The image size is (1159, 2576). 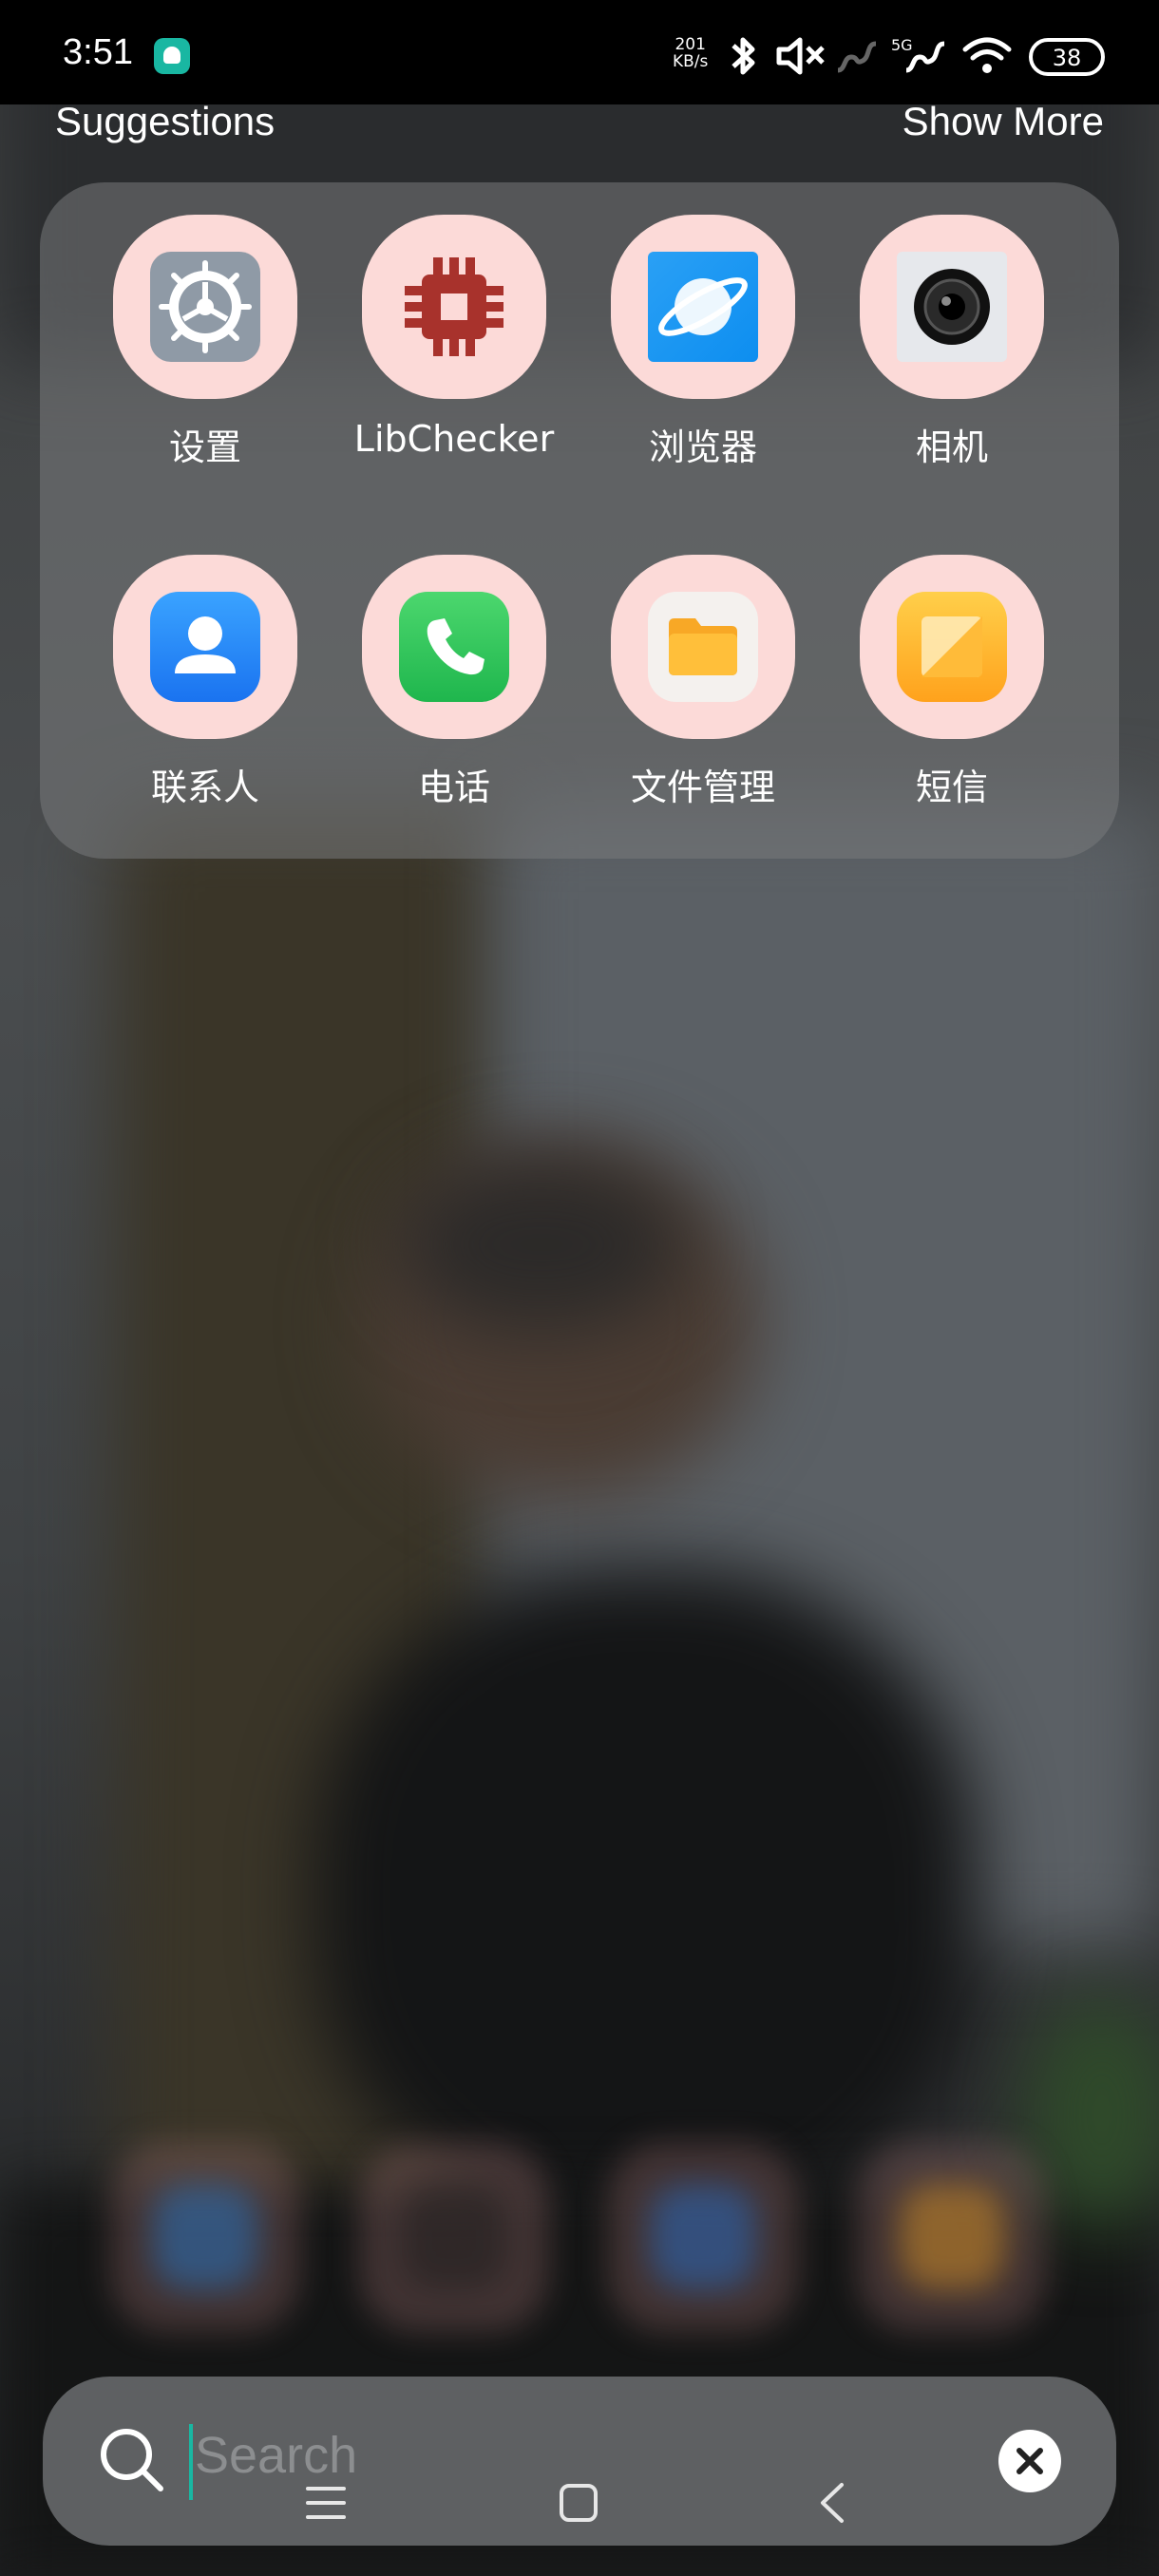 I want to click on app-label: 浏览器, so click(x=702, y=447).